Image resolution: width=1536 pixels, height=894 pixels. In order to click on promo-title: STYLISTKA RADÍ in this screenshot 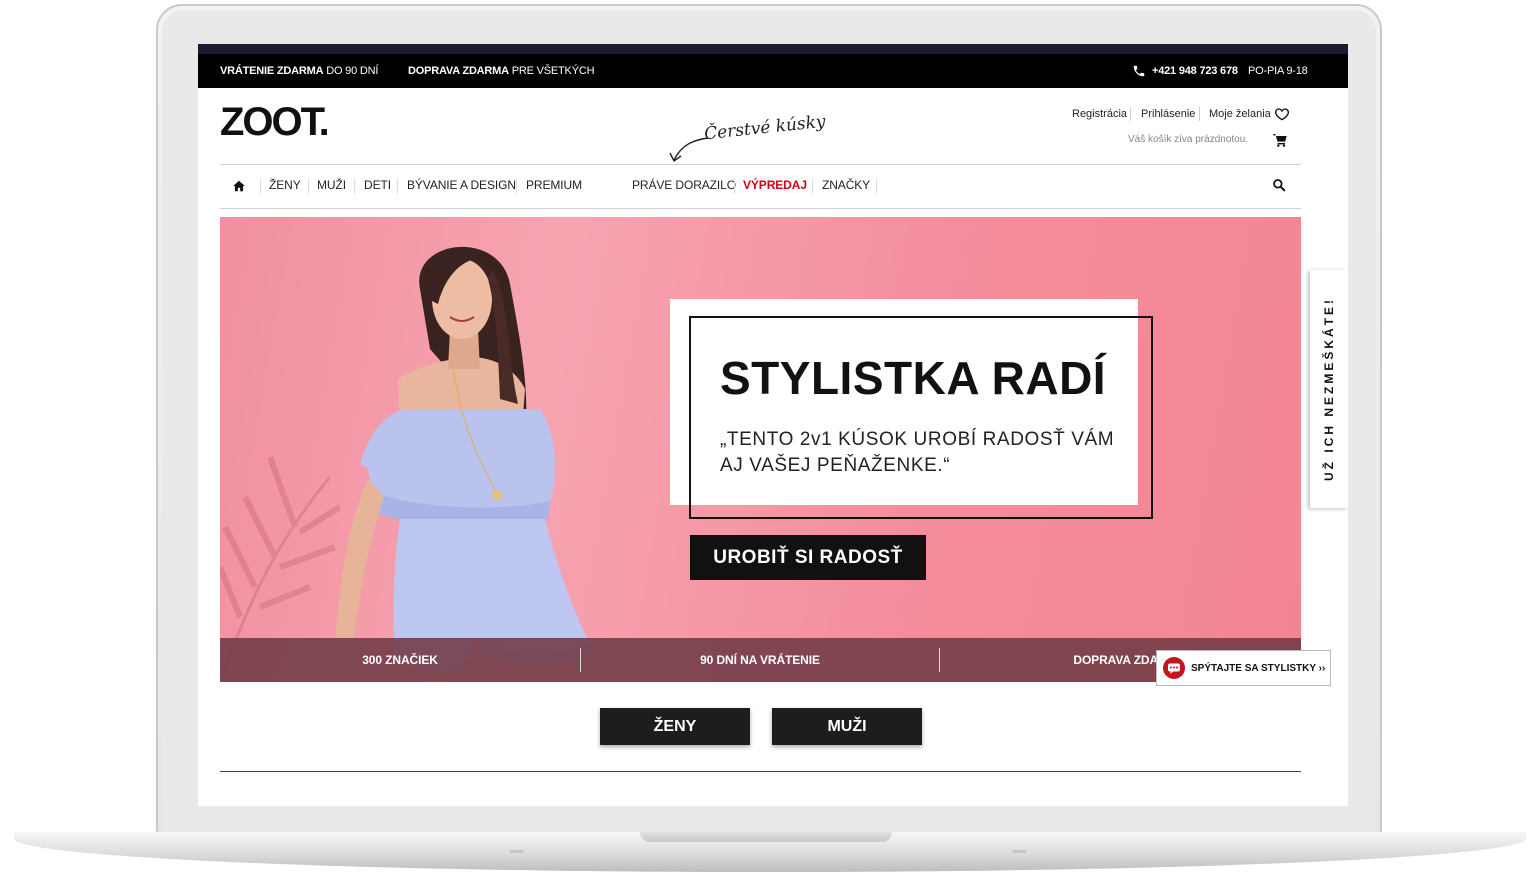, I will do `click(913, 378)`.